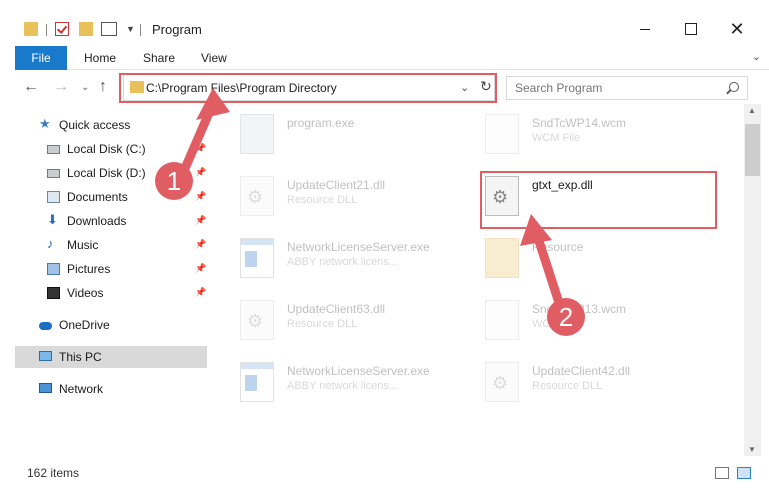  I want to click on properties-check-icon, so click(62, 29).